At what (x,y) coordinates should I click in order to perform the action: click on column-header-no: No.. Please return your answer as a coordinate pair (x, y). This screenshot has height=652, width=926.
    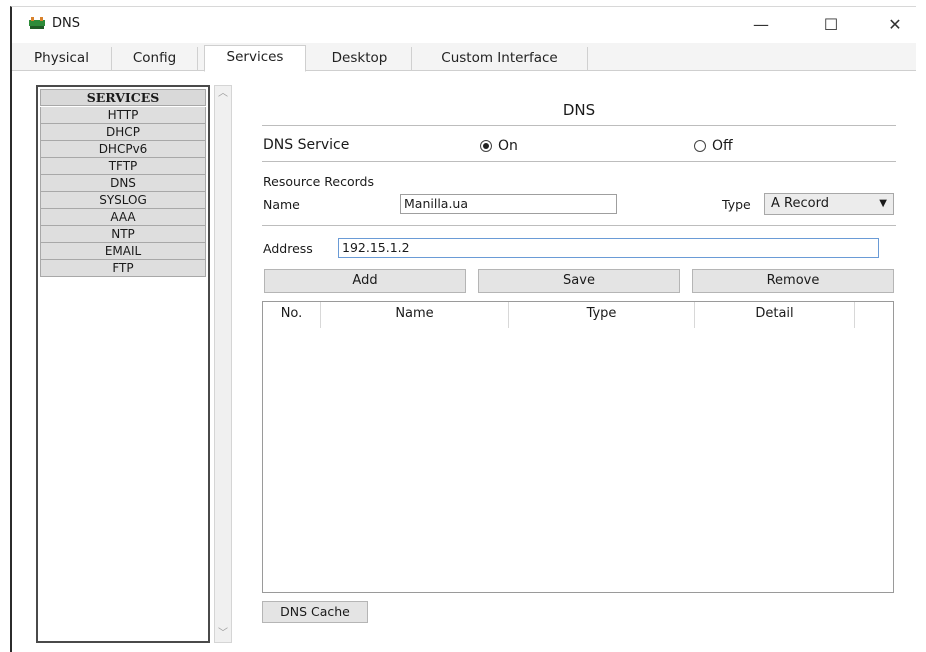
    Looking at the image, I should click on (292, 315).